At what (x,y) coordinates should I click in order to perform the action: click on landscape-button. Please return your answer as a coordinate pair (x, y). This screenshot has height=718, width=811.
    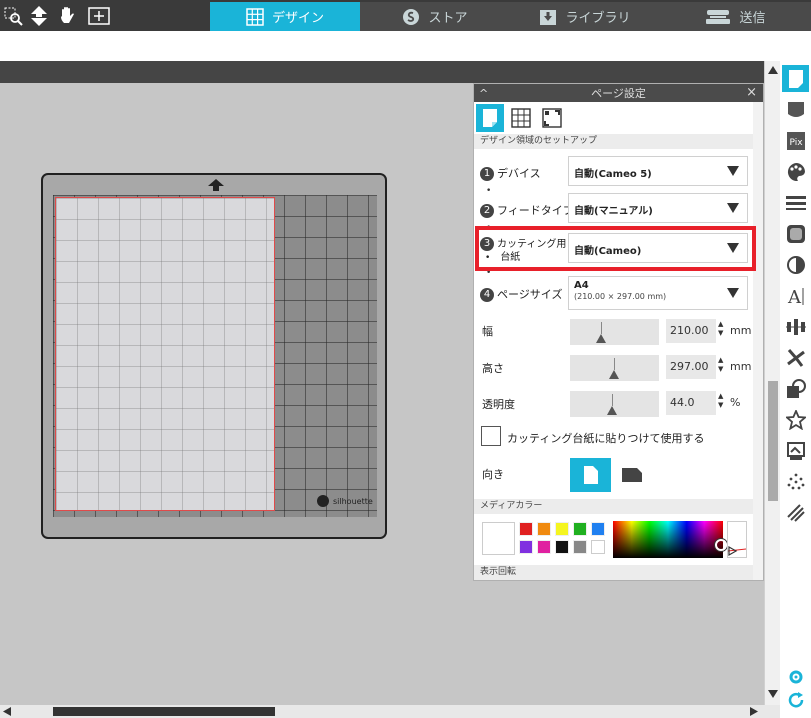
    Looking at the image, I should click on (631, 475).